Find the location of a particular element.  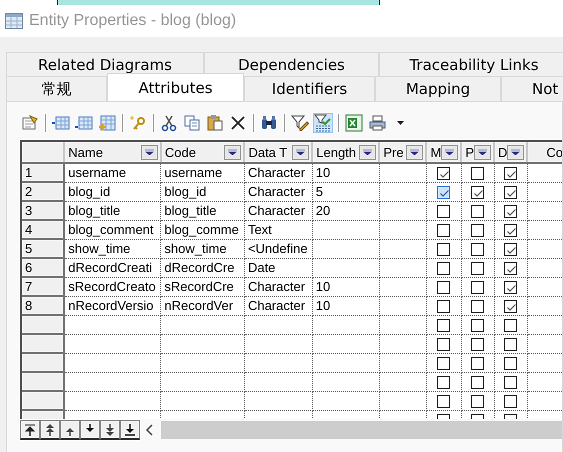

spreadsheet-icon is located at coordinates (354, 123).